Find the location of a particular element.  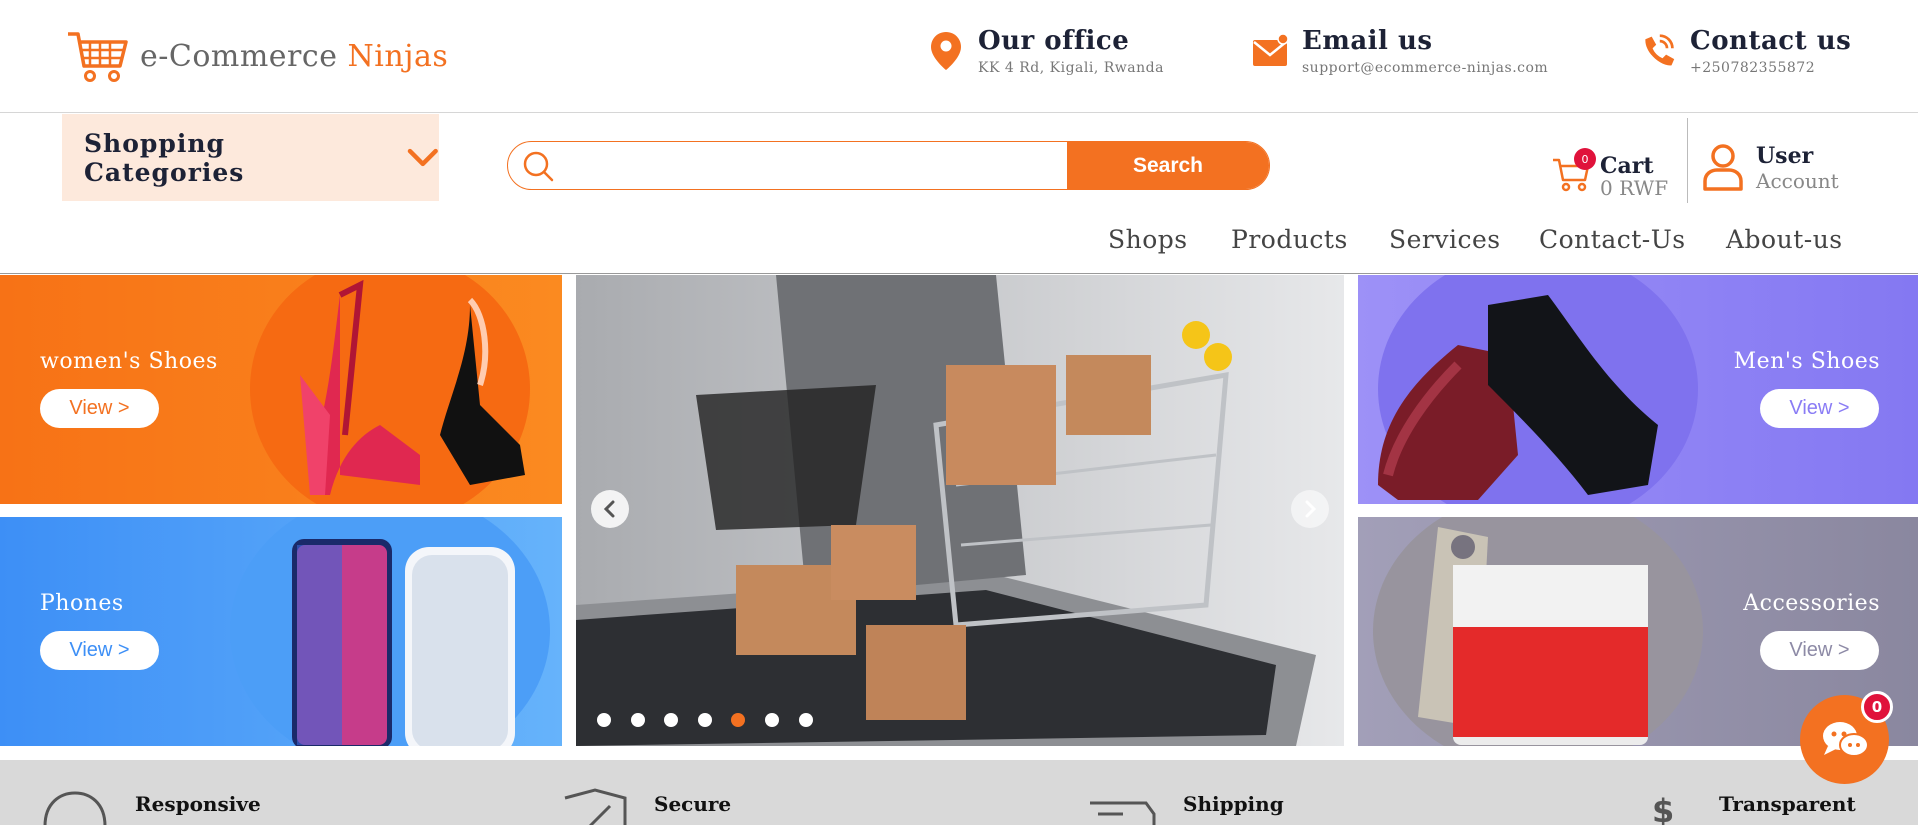

office-title: Our office is located at coordinates (1054, 41).